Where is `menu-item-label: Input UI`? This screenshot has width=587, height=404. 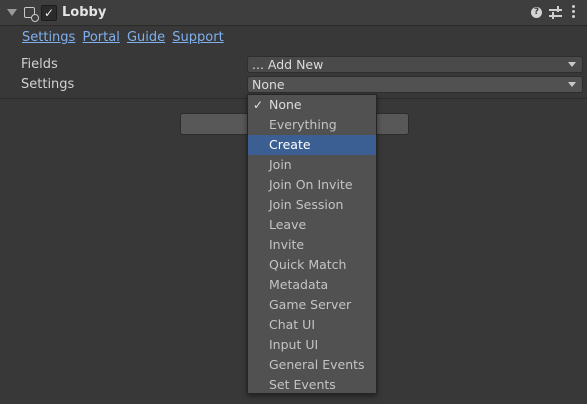
menu-item-label: Input UI is located at coordinates (294, 344).